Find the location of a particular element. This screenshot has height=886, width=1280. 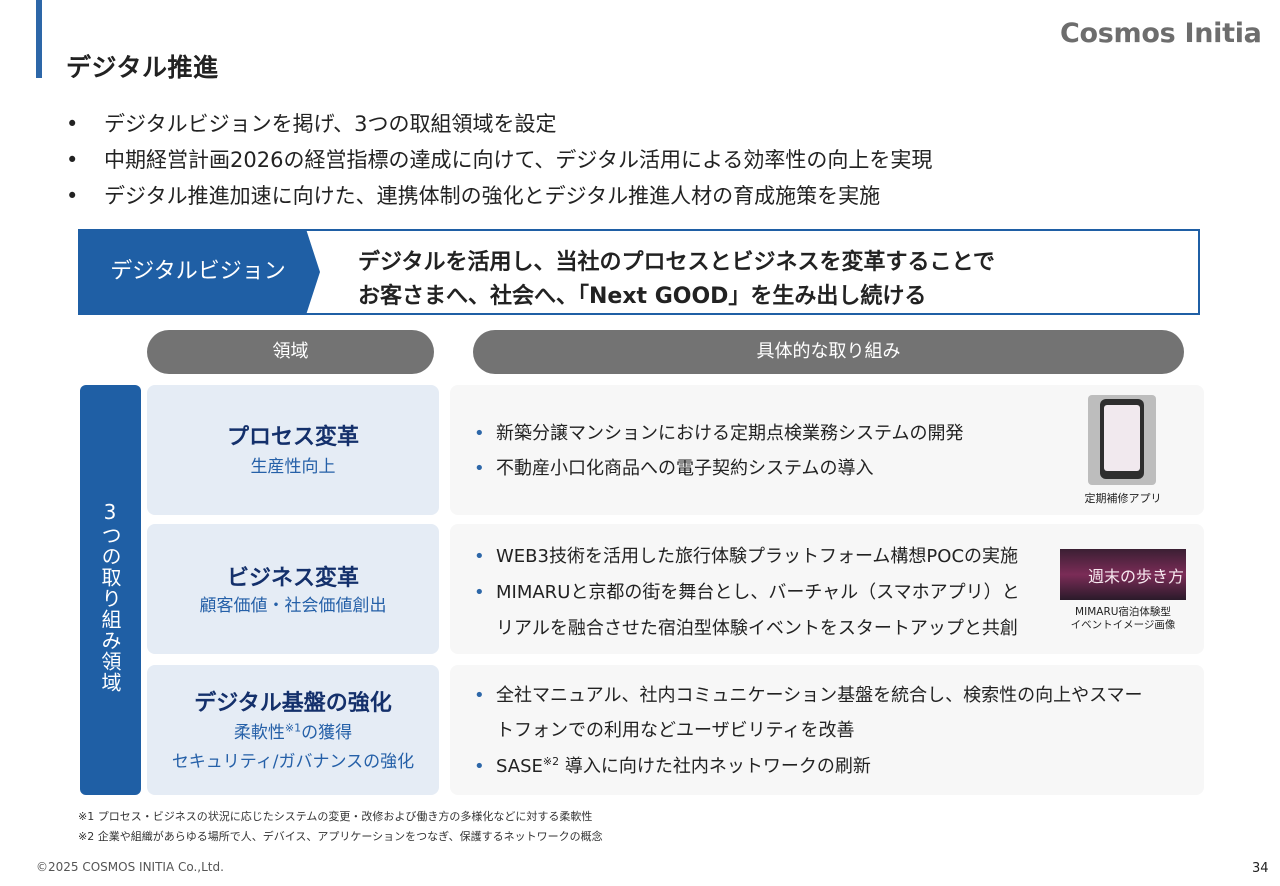

vision-statement-line-2: お客さまへ、社会へ、「Next GOOD」を生み出し続ける is located at coordinates (642, 296).